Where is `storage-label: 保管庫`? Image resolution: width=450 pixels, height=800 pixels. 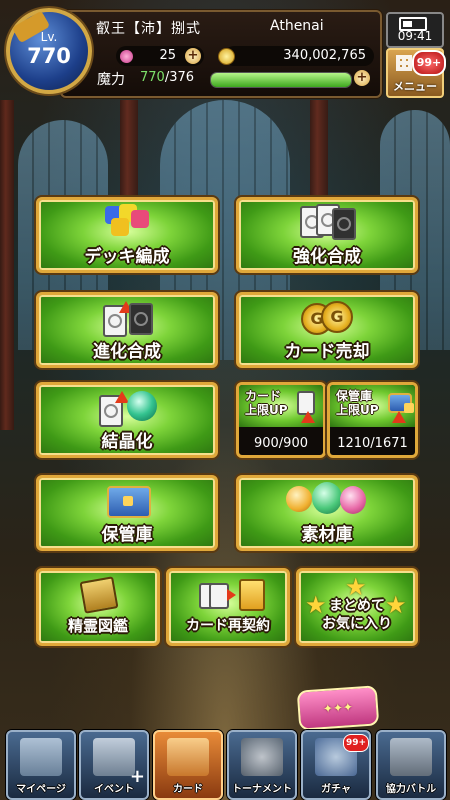
storage-label: 保管庫 is located at coordinates (127, 535).